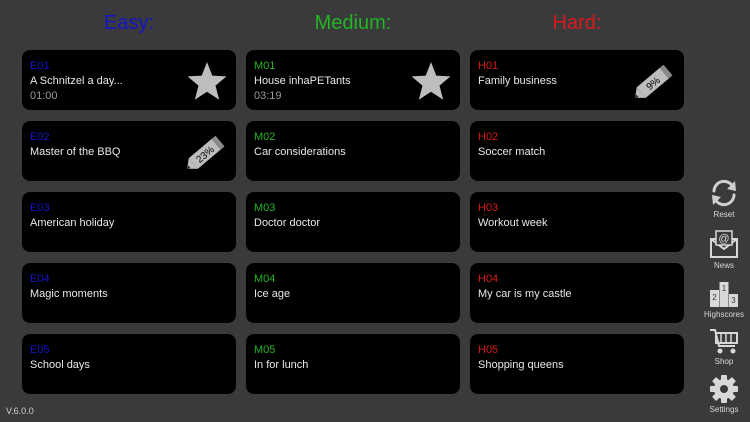 This screenshot has width=750, height=422. Describe the element at coordinates (353, 364) in the screenshot. I see `level-card-m05: M05 In for lunch` at that location.